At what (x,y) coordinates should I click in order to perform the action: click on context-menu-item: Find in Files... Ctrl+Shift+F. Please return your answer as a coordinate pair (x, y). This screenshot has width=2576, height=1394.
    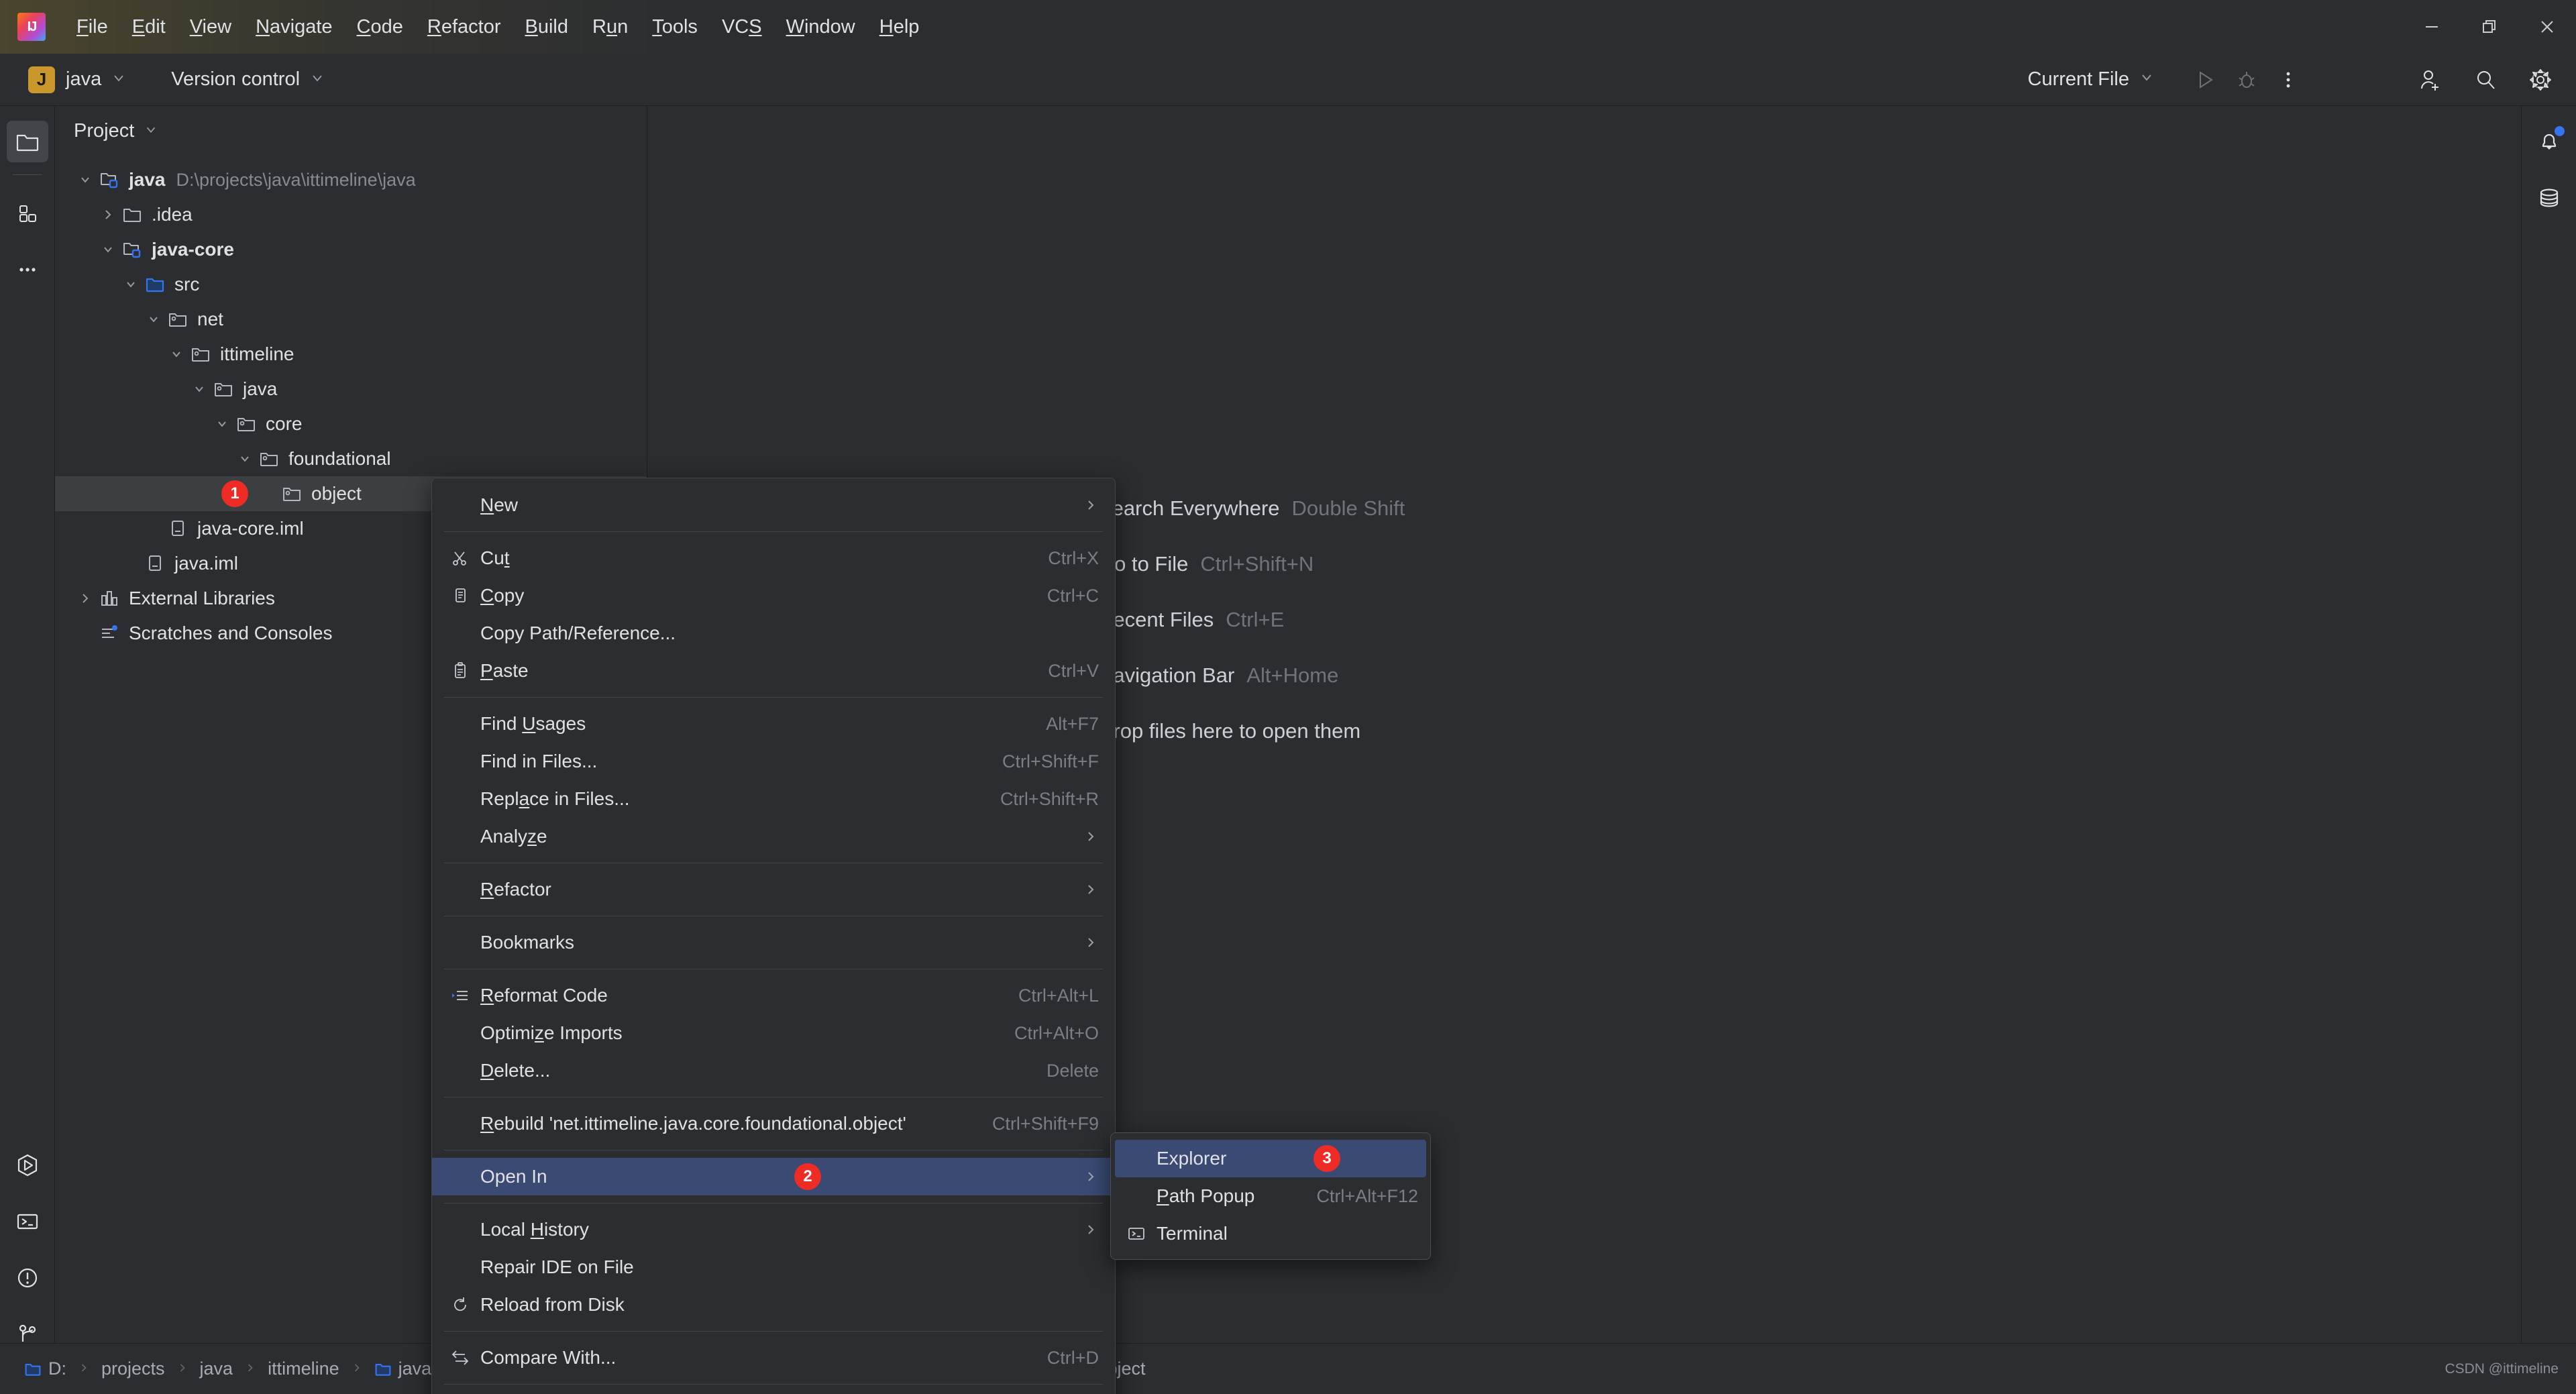
    Looking at the image, I should click on (773, 761).